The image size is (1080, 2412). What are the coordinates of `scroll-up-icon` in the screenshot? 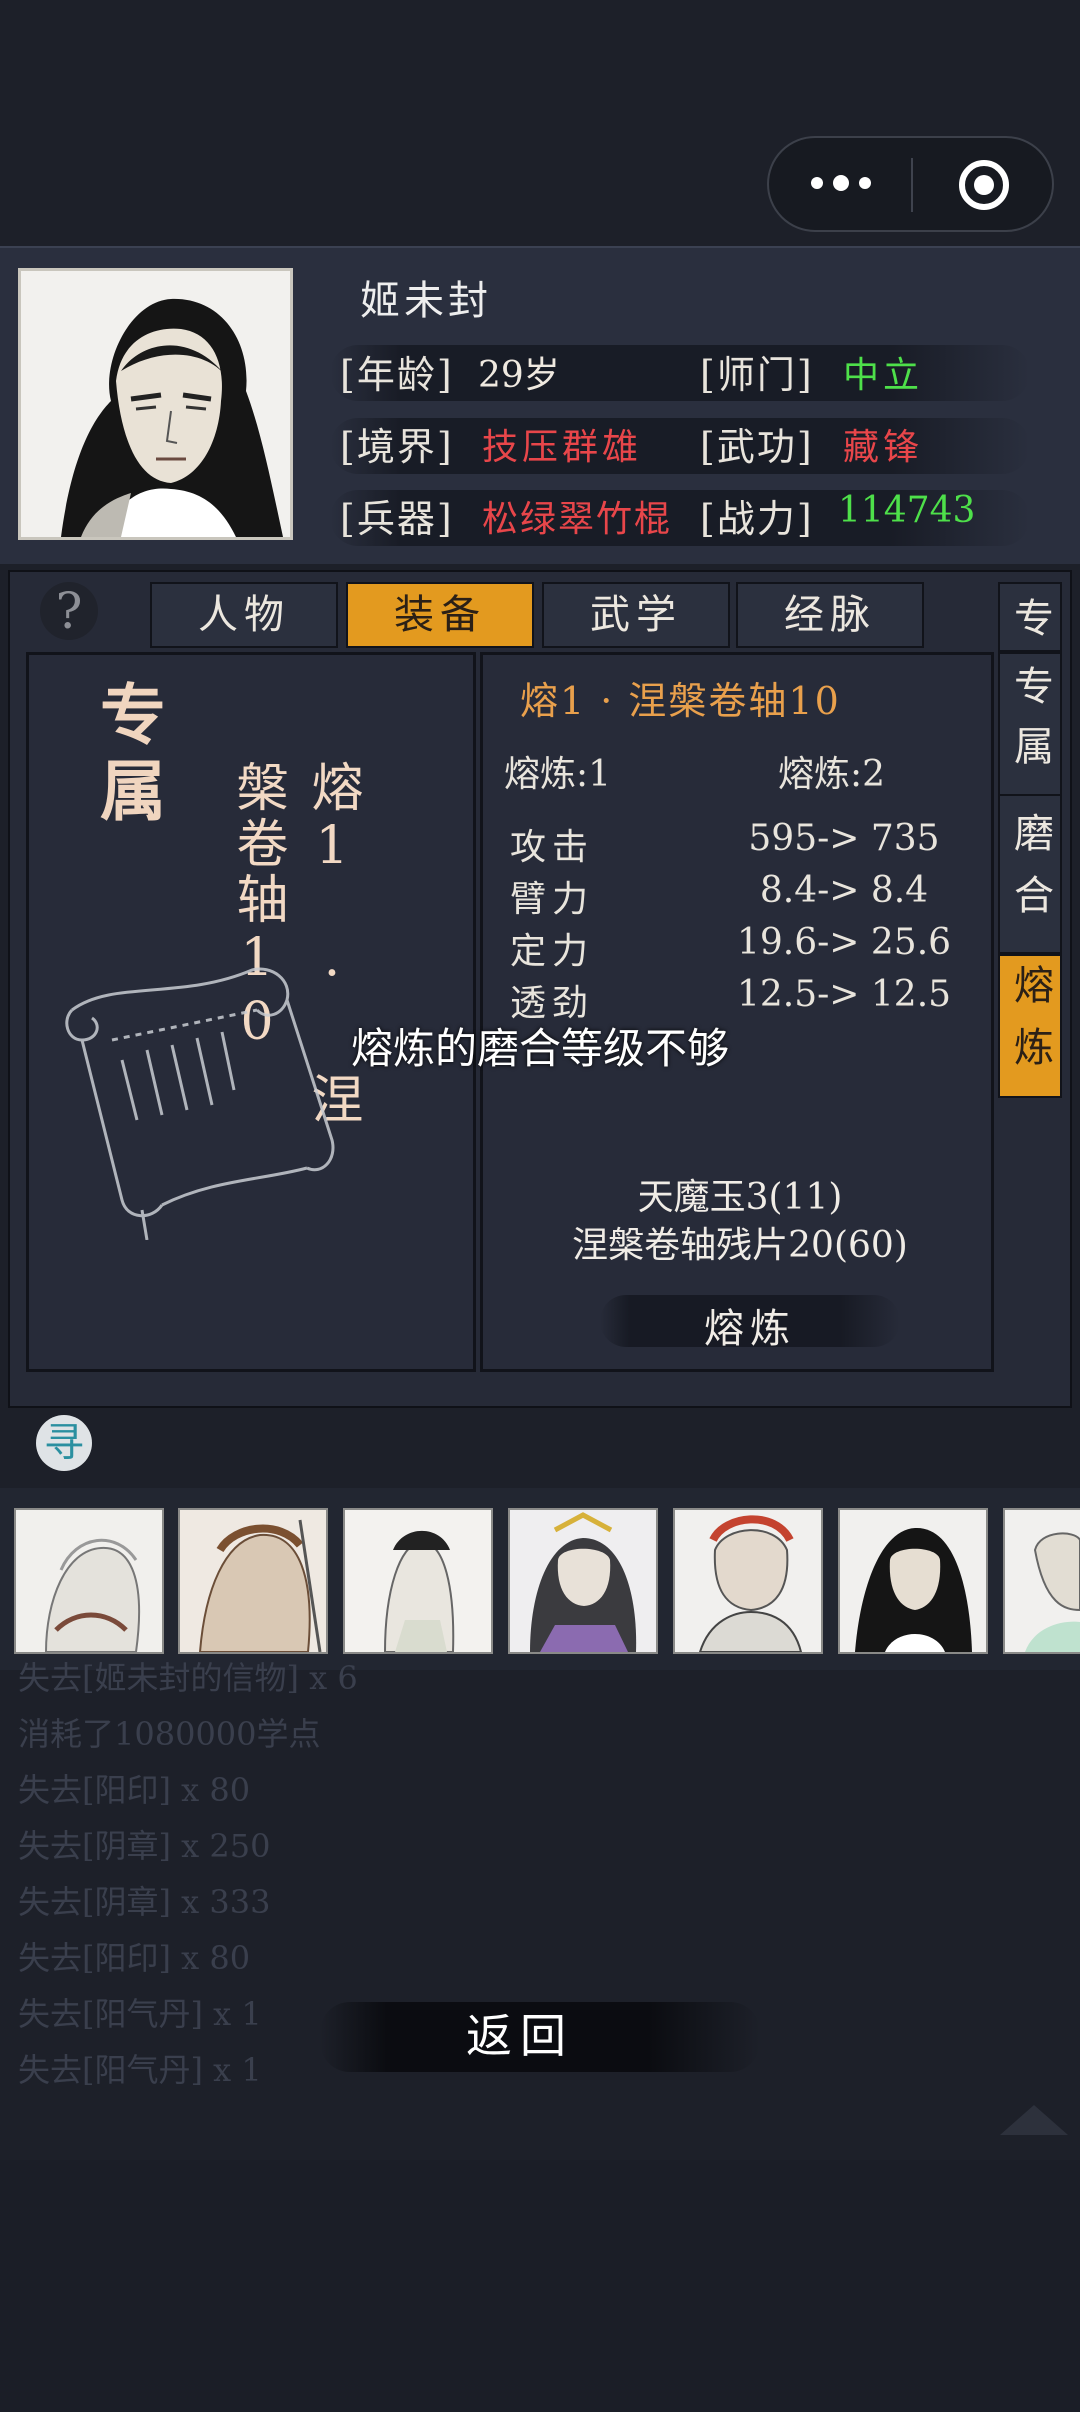 It's located at (1034, 2120).